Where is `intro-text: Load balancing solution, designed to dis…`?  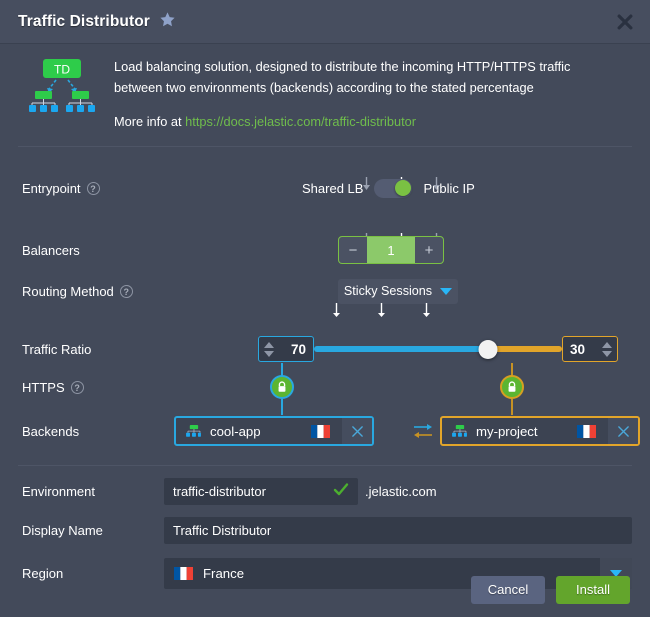
intro-text: Load balancing solution, designed to dis… is located at coordinates (365, 94).